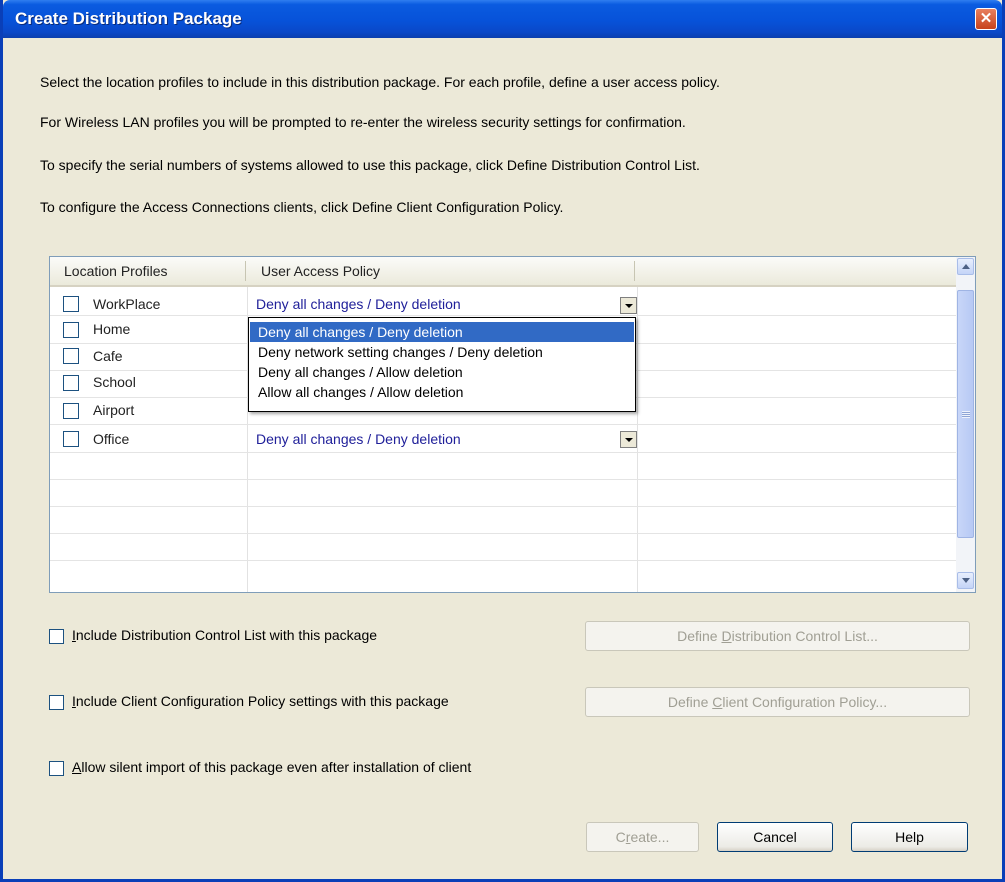 This screenshot has height=882, width=1005. What do you see at coordinates (112, 329) in the screenshot?
I see `row-label-home: Home` at bounding box center [112, 329].